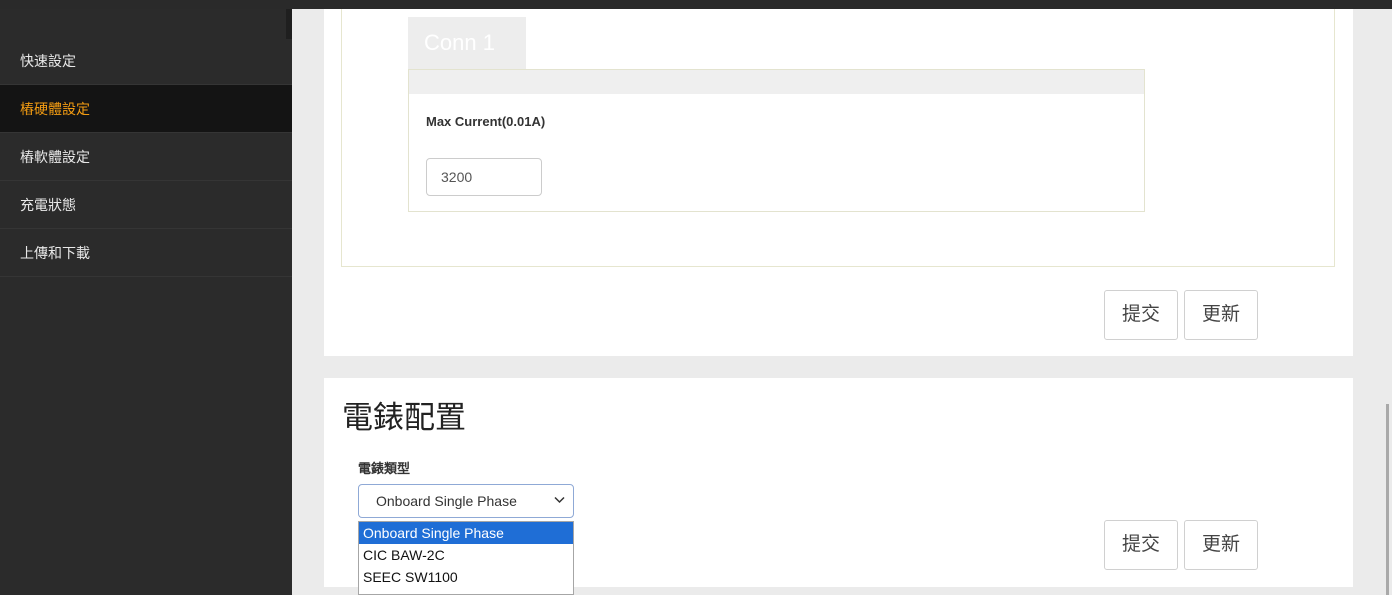 The height and width of the screenshot is (595, 1392). I want to click on section-title: 電錶配置, so click(404, 417).